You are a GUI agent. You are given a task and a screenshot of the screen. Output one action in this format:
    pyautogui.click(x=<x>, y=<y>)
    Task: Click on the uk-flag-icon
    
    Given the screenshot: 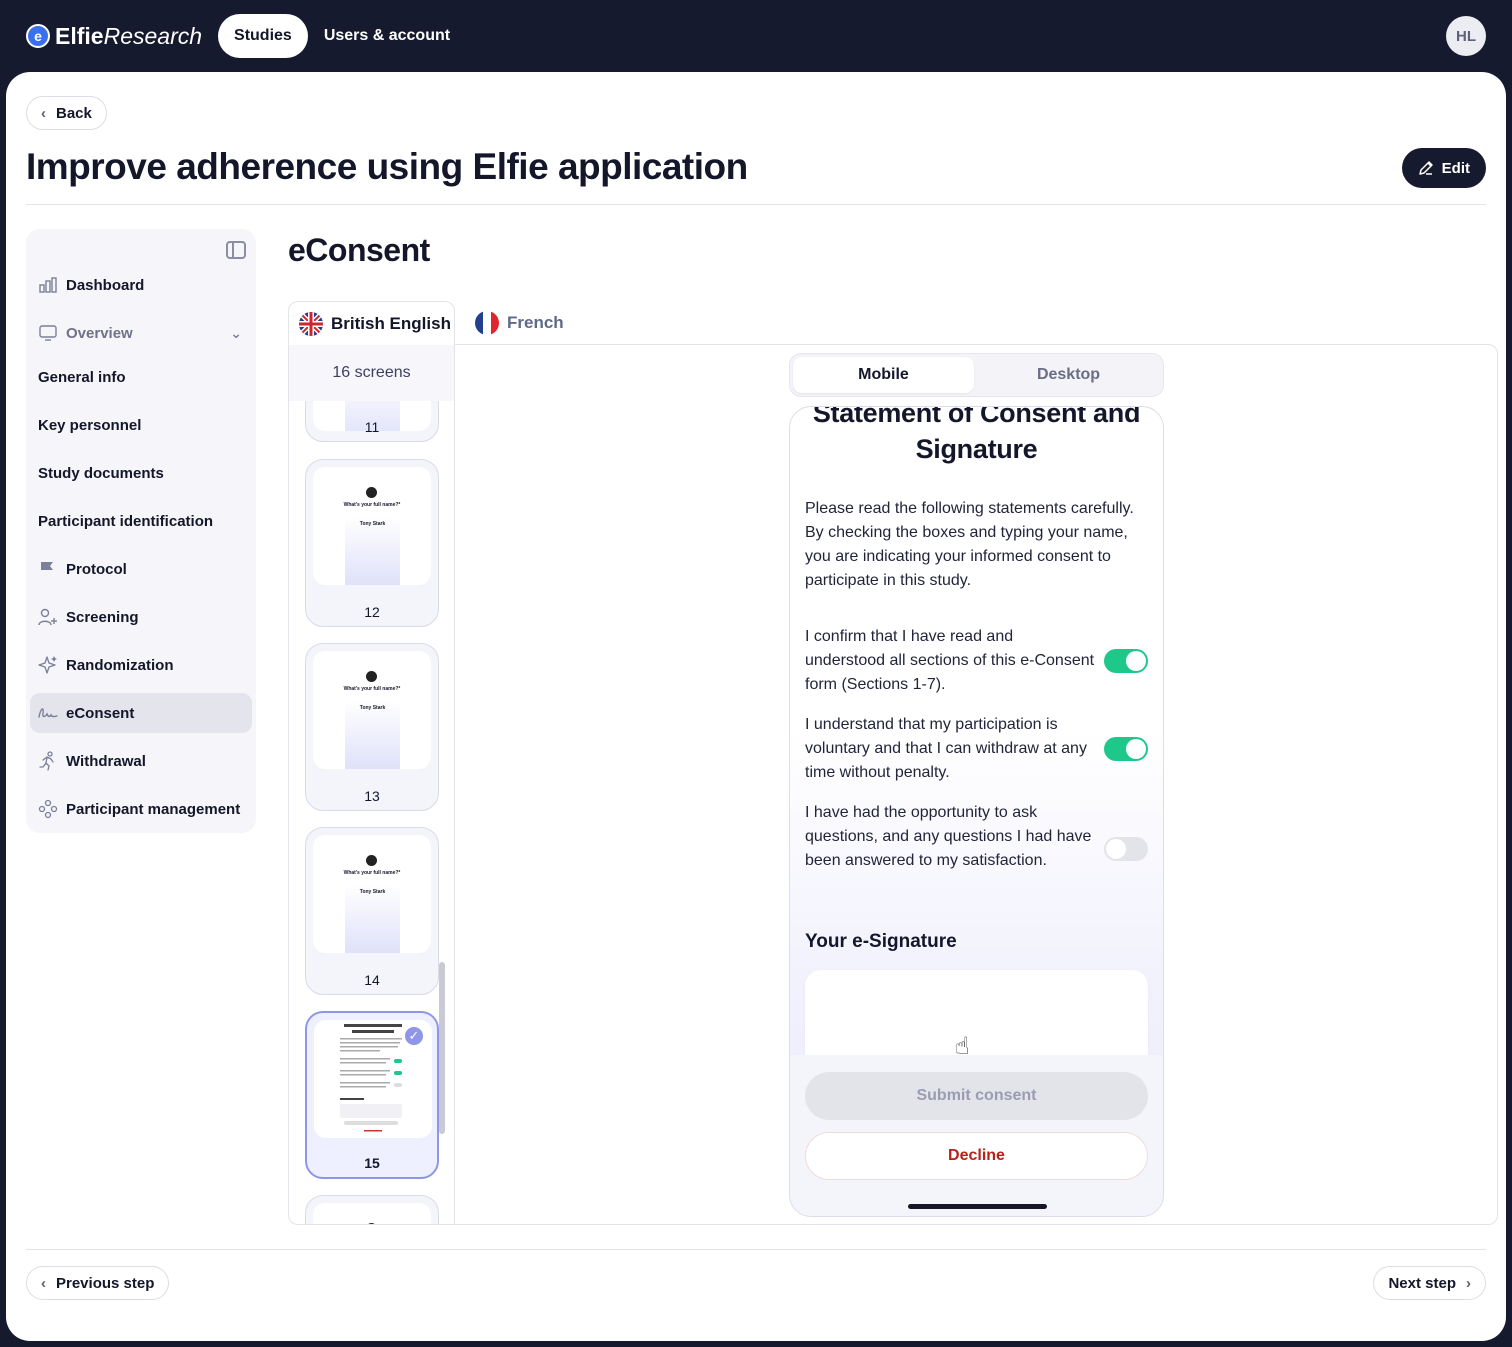 What is the action you would take?
    pyautogui.click(x=311, y=323)
    